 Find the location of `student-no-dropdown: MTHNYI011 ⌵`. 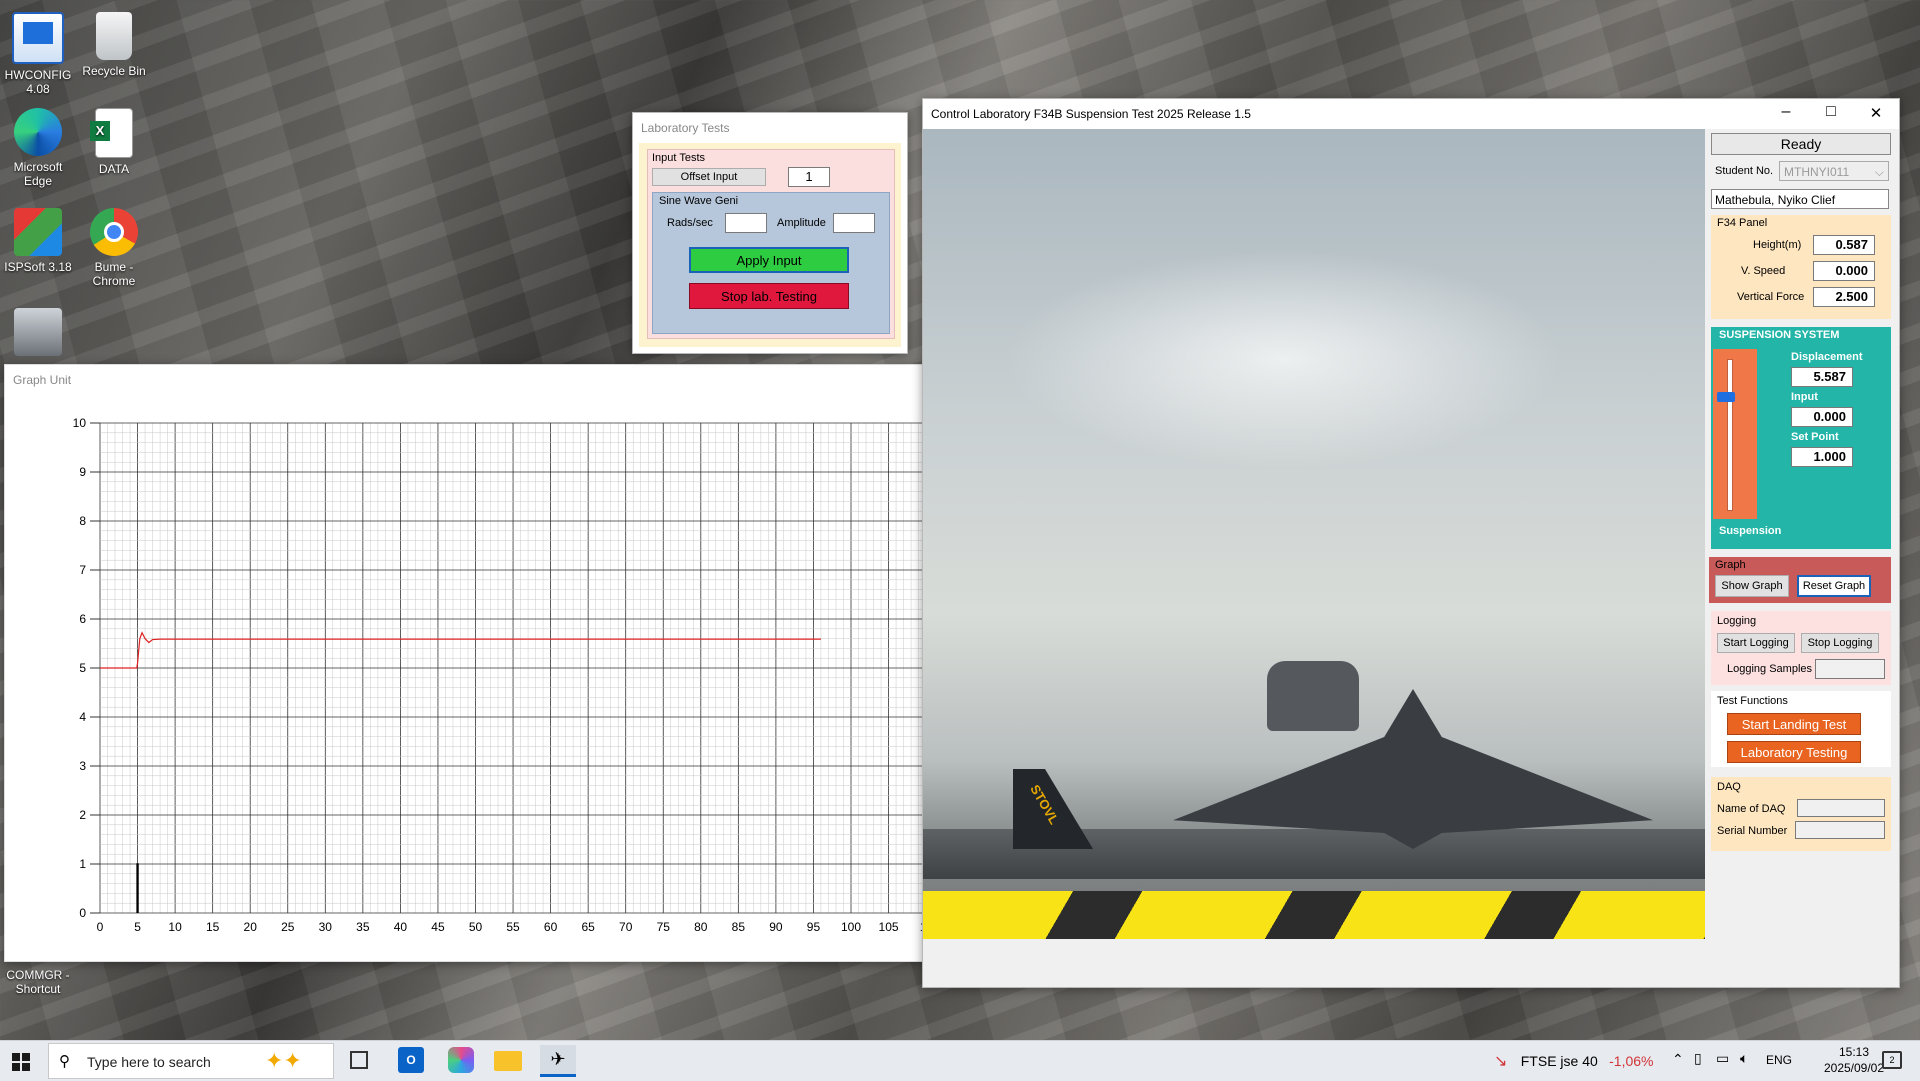

student-no-dropdown: MTHNYI011 ⌵ is located at coordinates (1834, 171).